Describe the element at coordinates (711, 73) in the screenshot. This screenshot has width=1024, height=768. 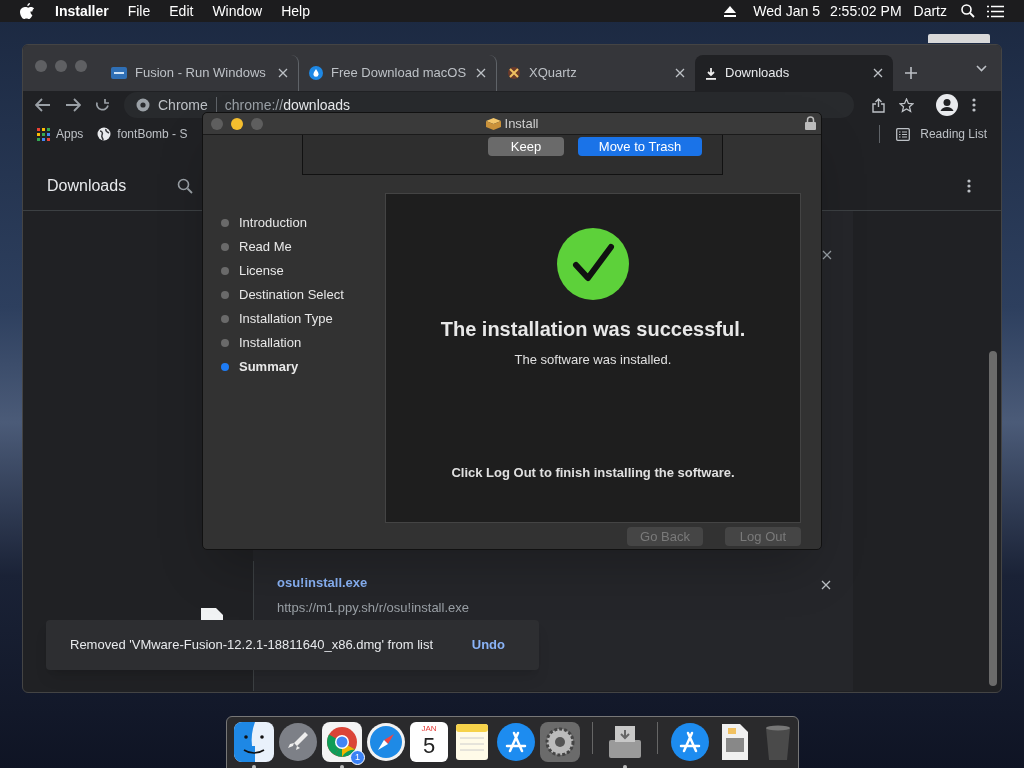
I see `download-icon` at that location.